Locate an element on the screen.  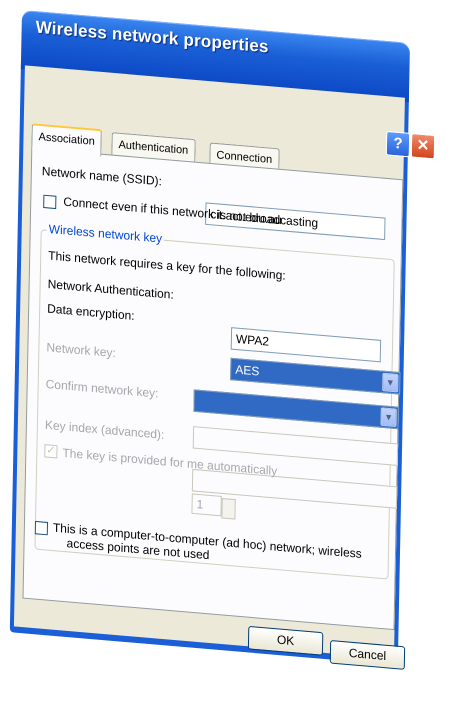
close-icon: ✕ is located at coordinates (423, 146).